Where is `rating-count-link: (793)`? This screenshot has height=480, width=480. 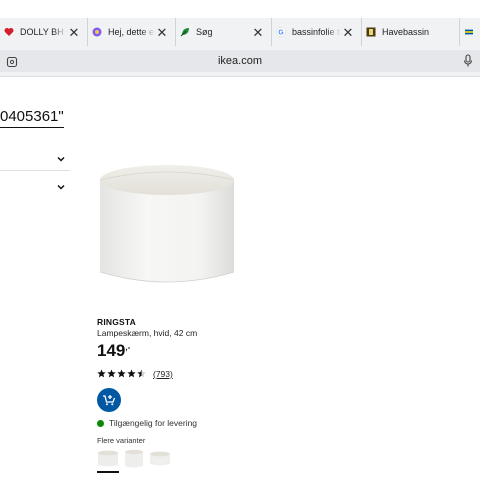
rating-count-link: (793) is located at coordinates (163, 374).